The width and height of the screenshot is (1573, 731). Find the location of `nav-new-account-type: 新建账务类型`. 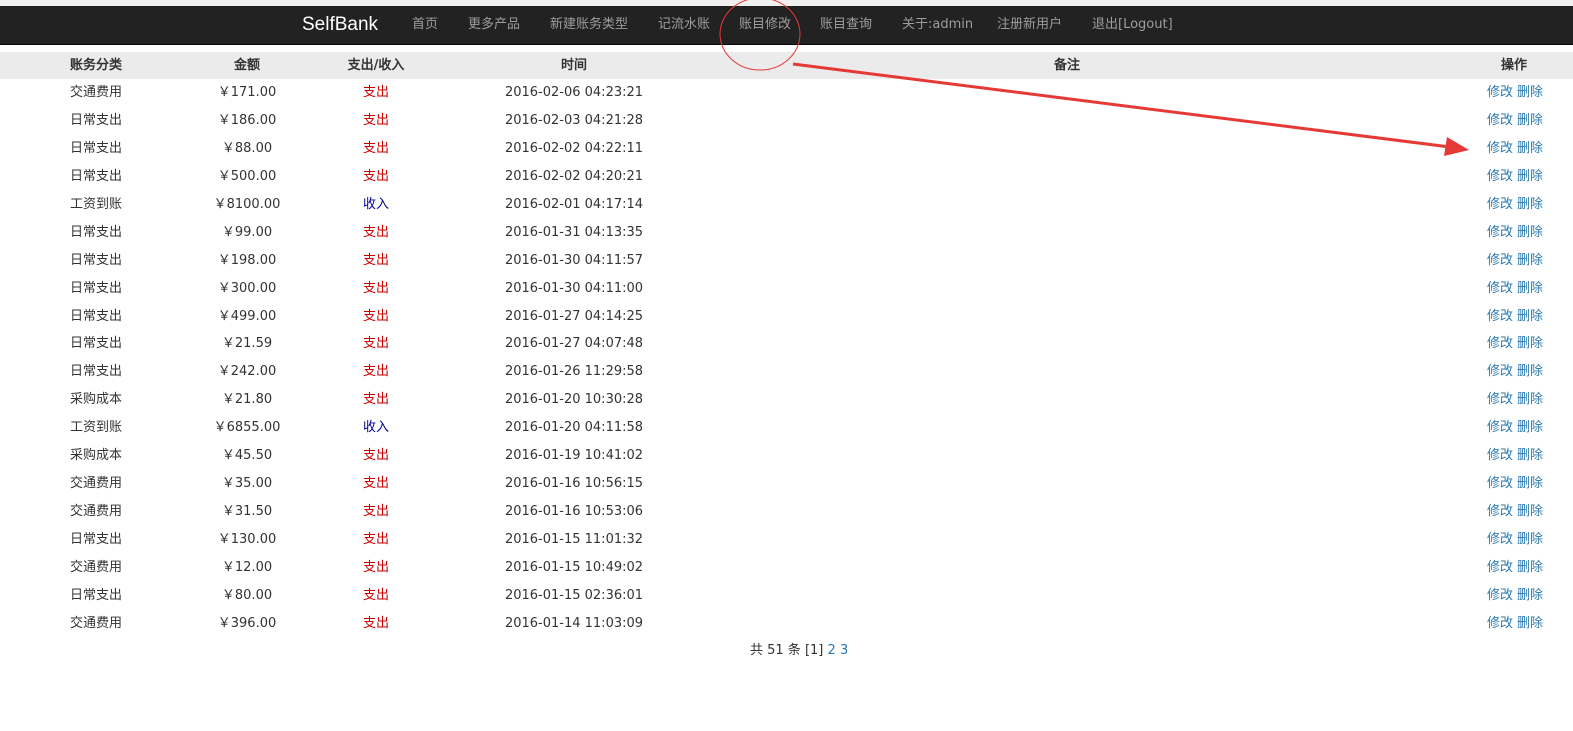

nav-new-account-type: 新建账务类型 is located at coordinates (589, 25).